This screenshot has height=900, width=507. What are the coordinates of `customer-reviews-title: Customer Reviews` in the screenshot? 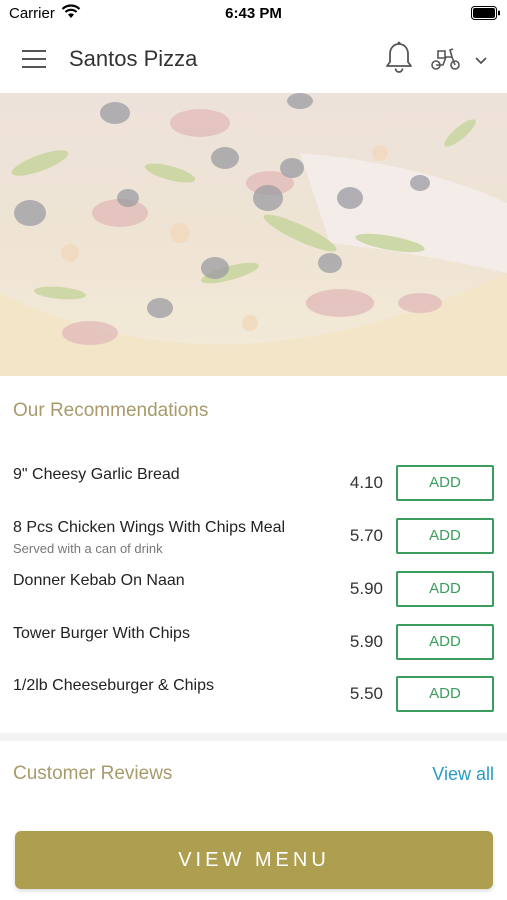 It's located at (93, 773).